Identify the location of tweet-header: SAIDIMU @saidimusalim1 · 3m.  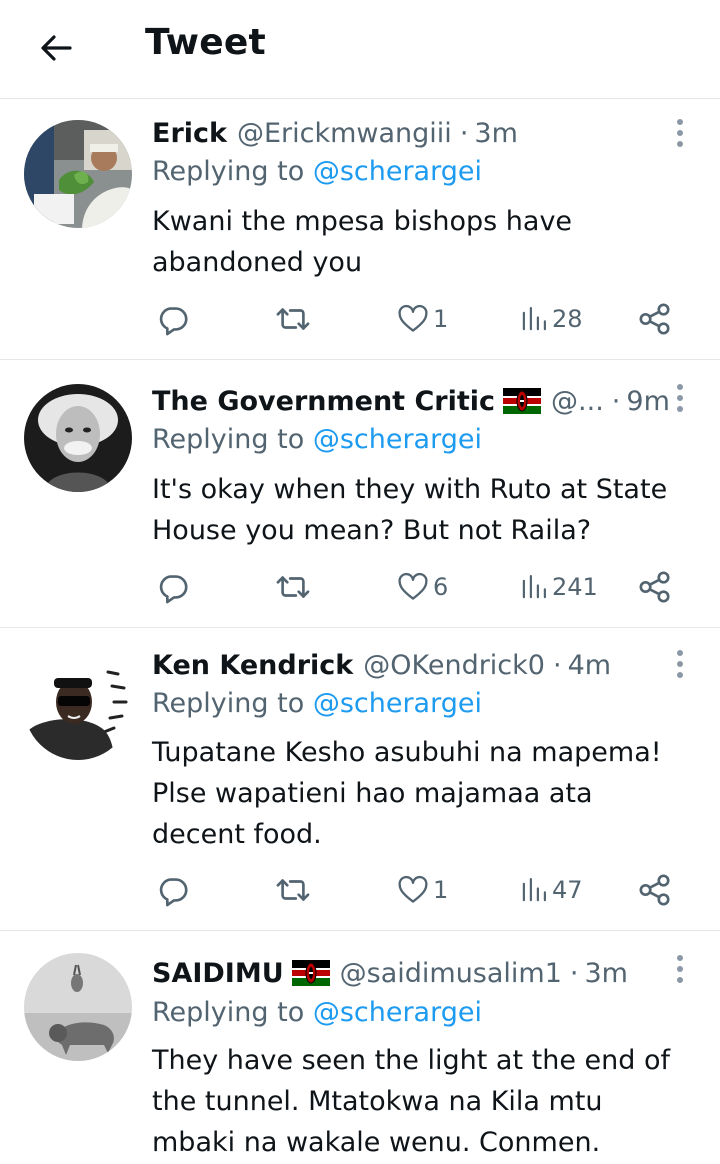
(390, 973).